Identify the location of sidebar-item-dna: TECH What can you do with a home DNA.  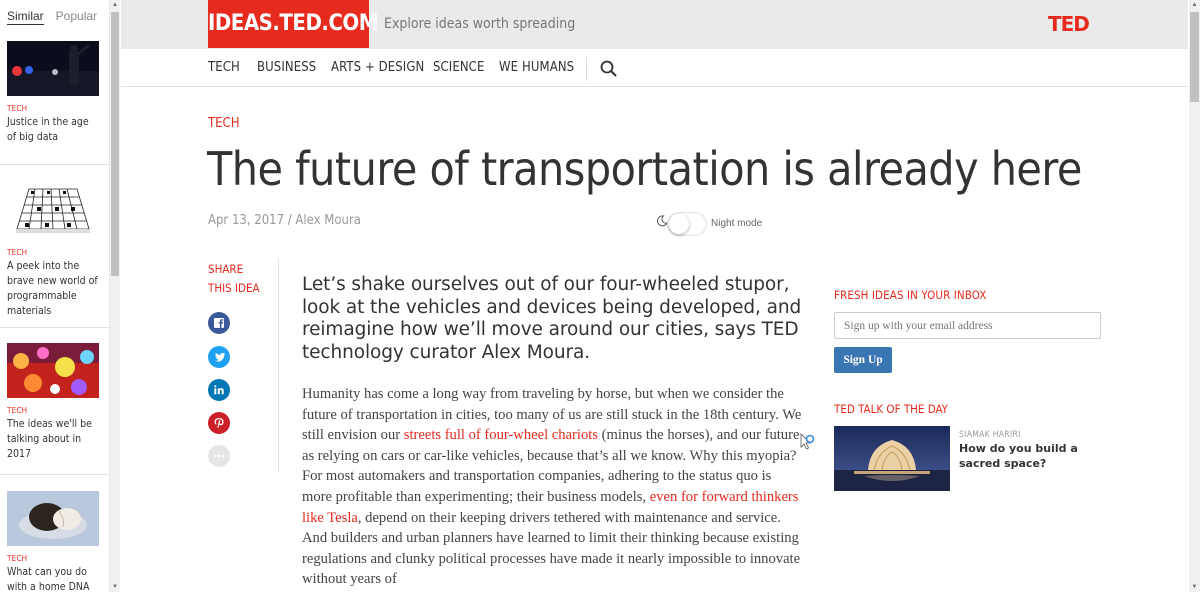
(54, 533).